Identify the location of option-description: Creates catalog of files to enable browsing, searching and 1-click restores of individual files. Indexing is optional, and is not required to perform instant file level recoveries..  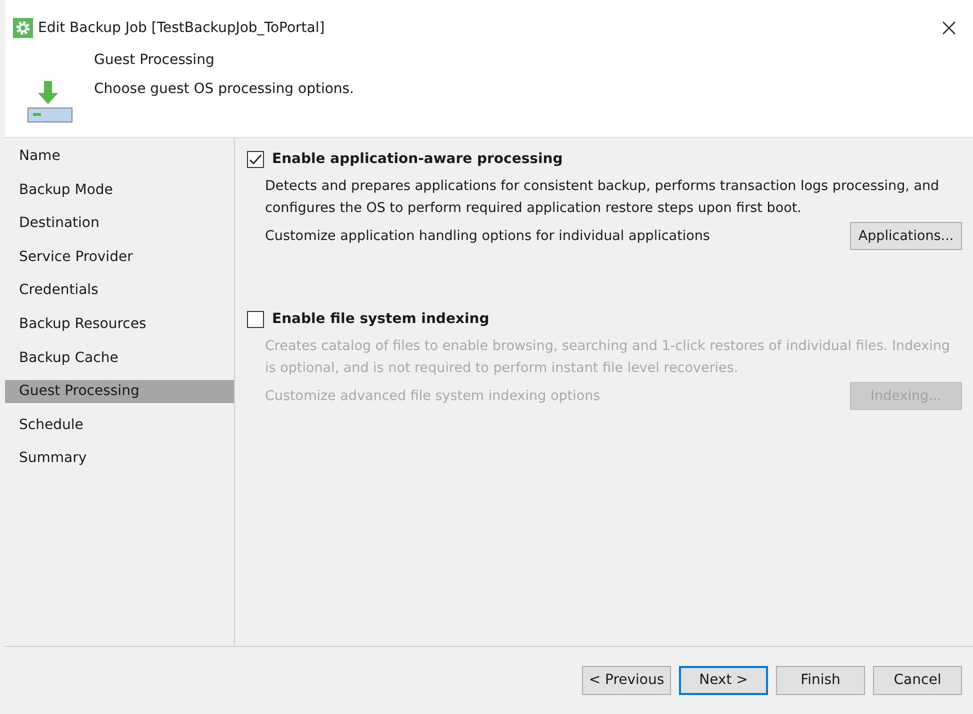
(608, 357).